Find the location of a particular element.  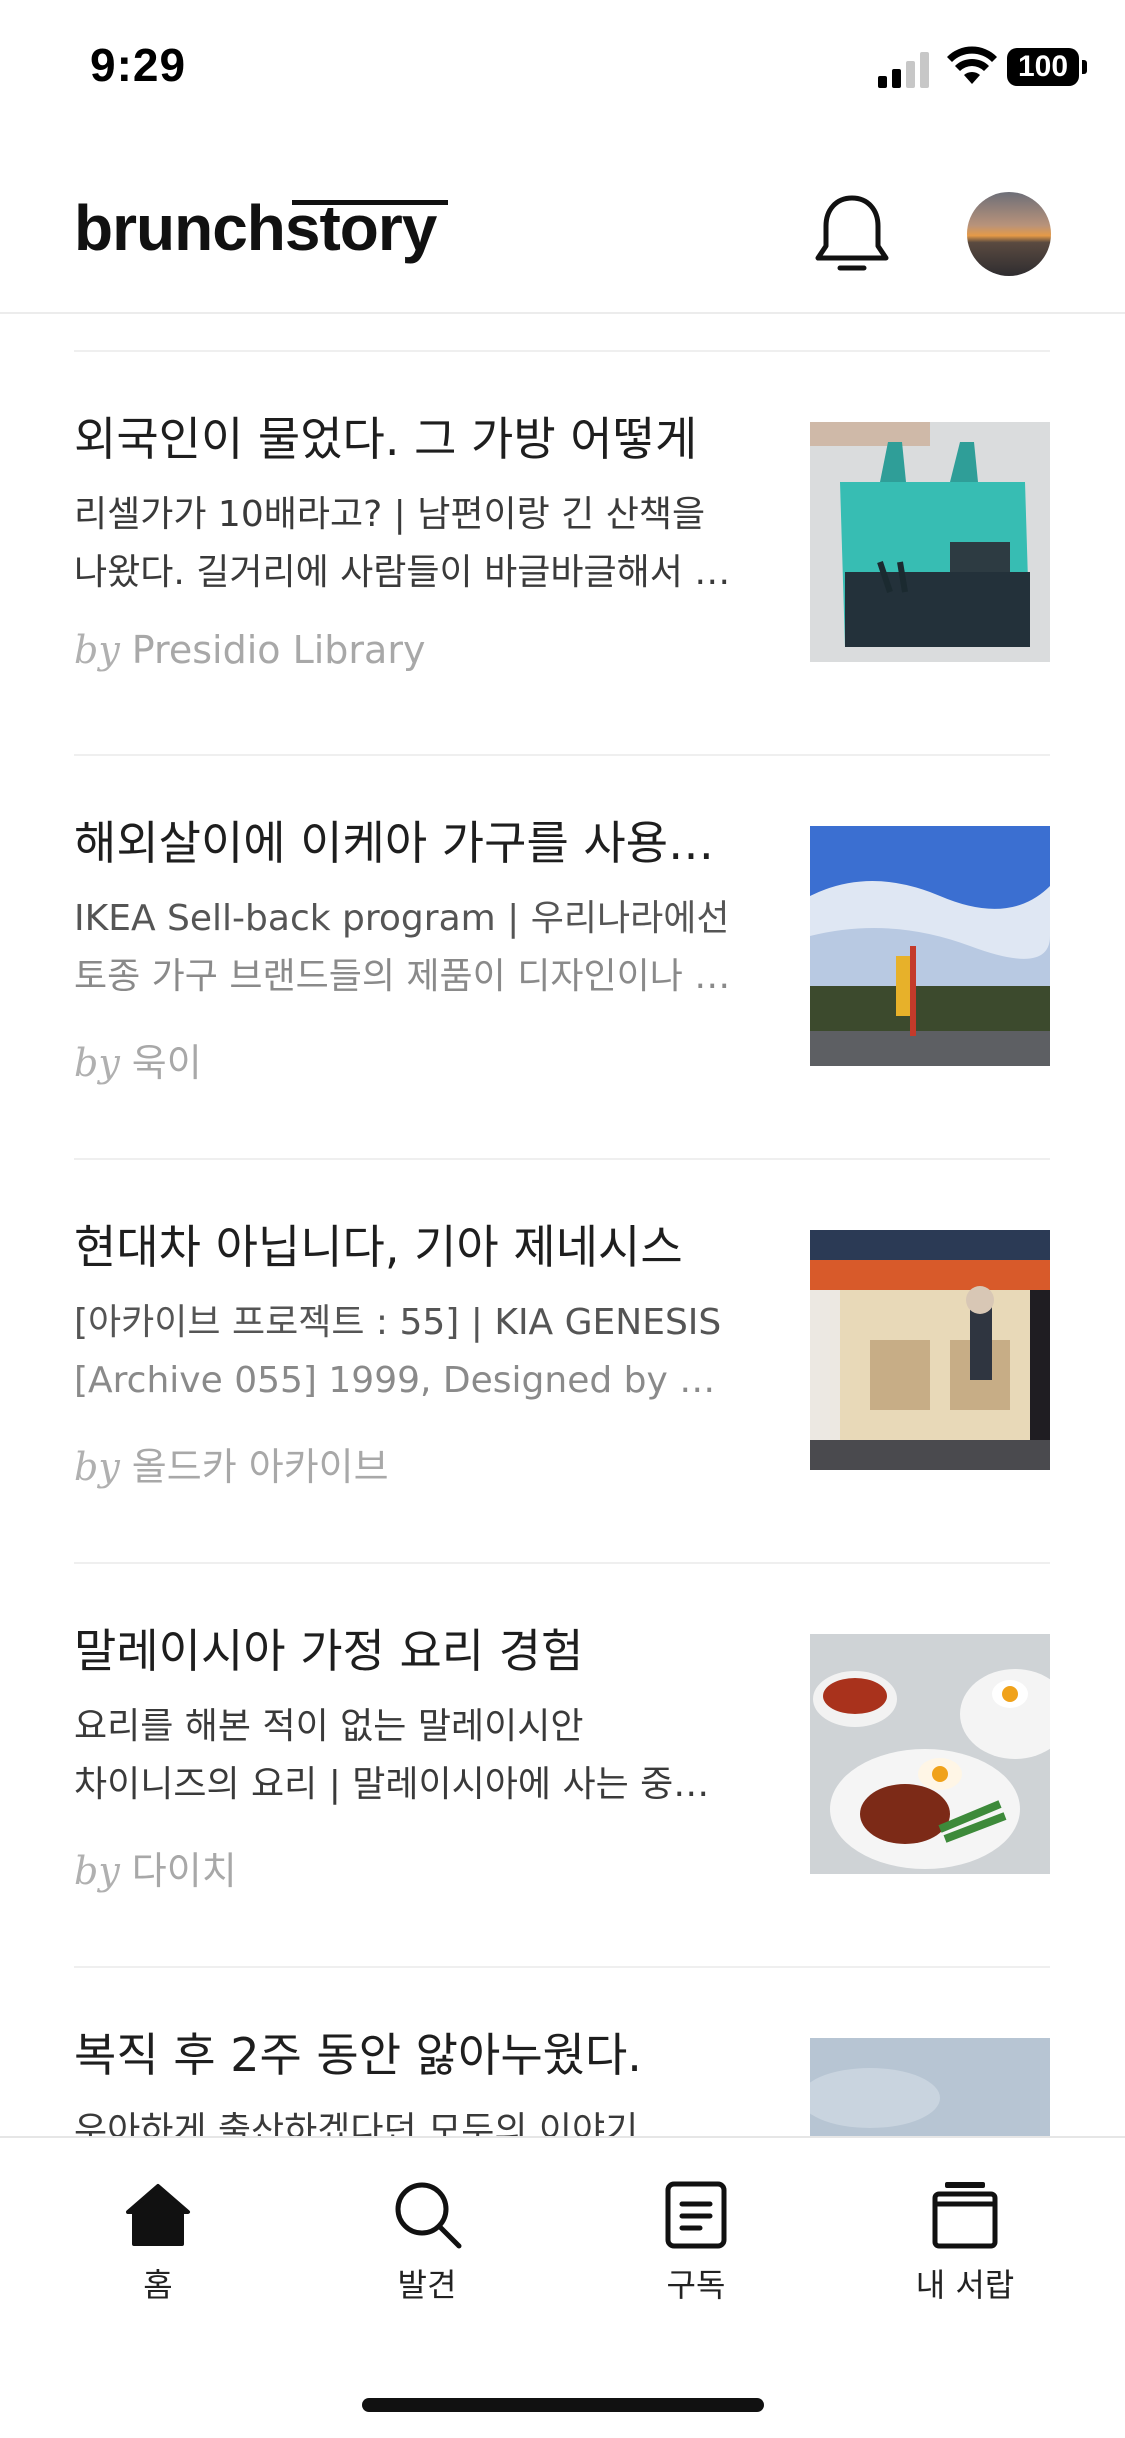

cellular-signal-icon is located at coordinates (903, 70).